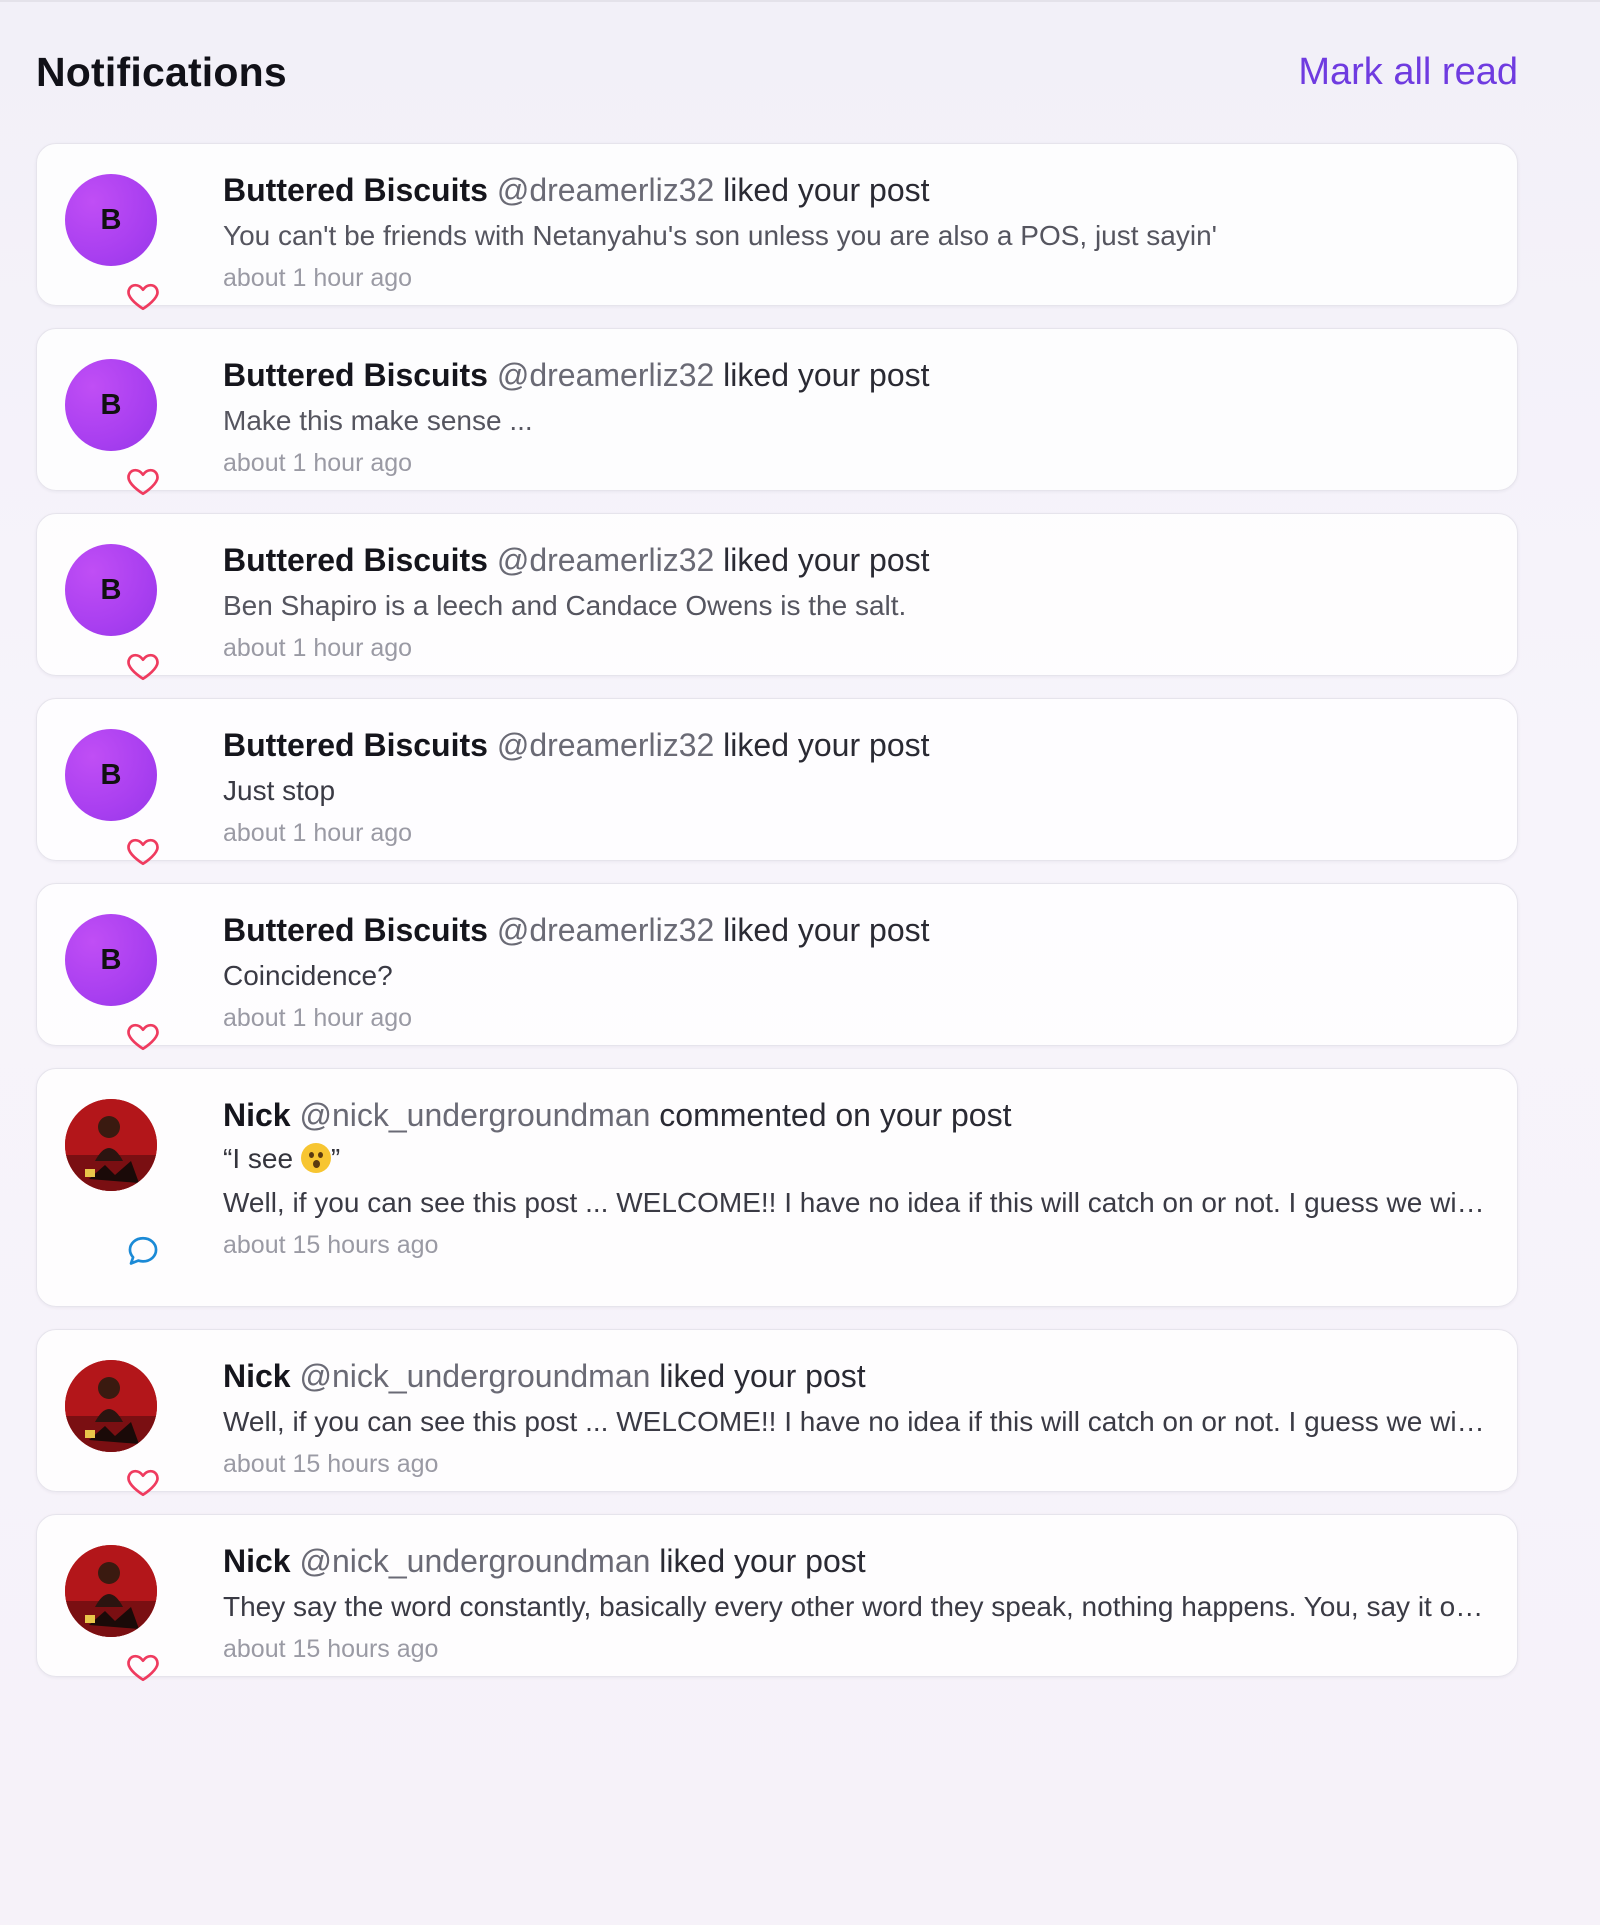 The width and height of the screenshot is (1600, 1925). I want to click on comment-icon, so click(143, 1250).